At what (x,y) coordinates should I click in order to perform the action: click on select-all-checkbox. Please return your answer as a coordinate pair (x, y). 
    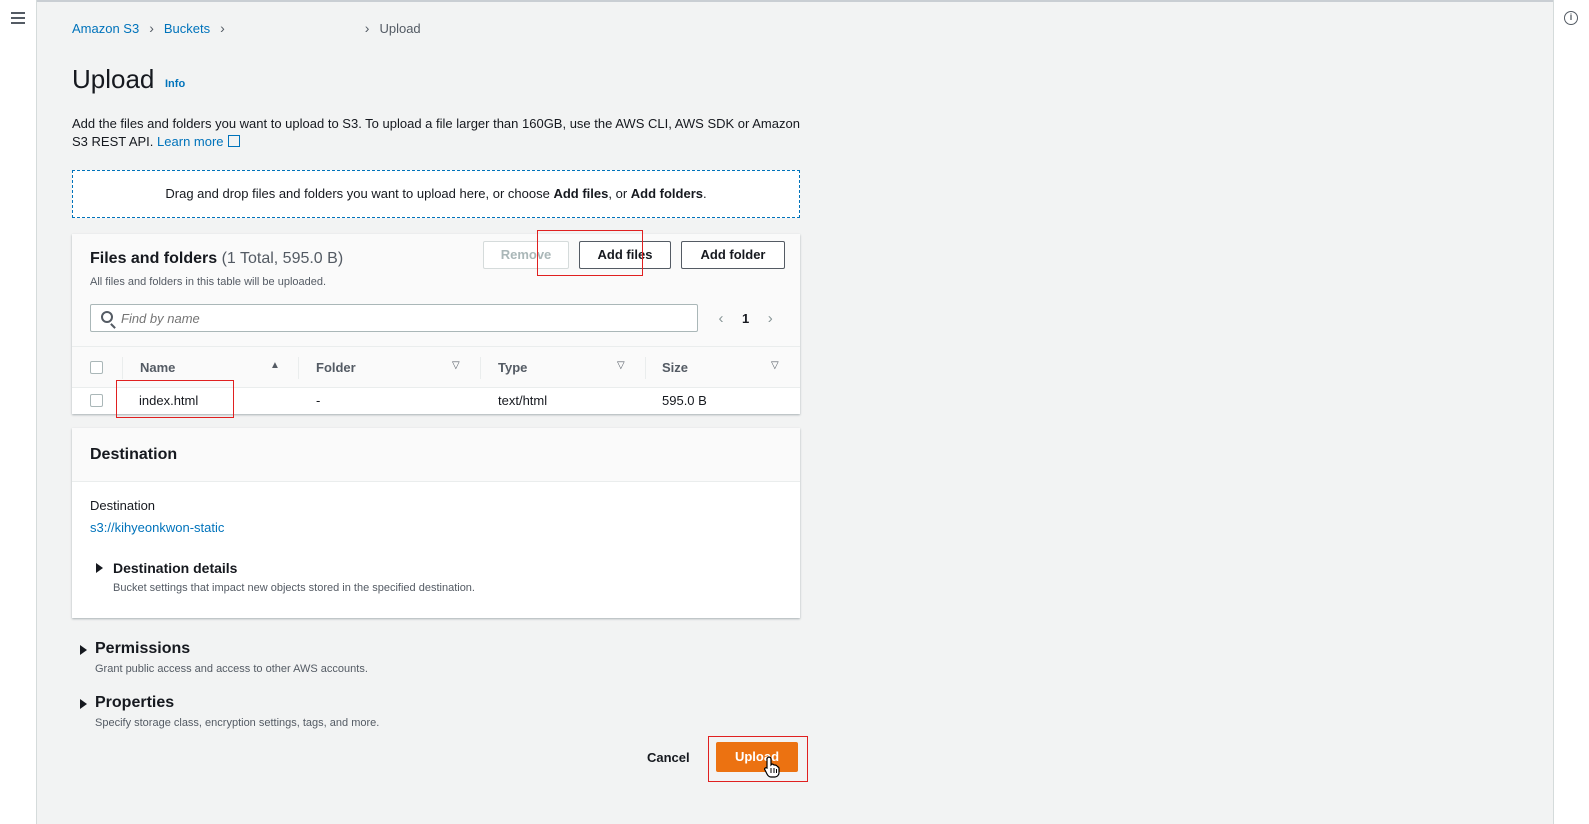
    Looking at the image, I should click on (96, 367).